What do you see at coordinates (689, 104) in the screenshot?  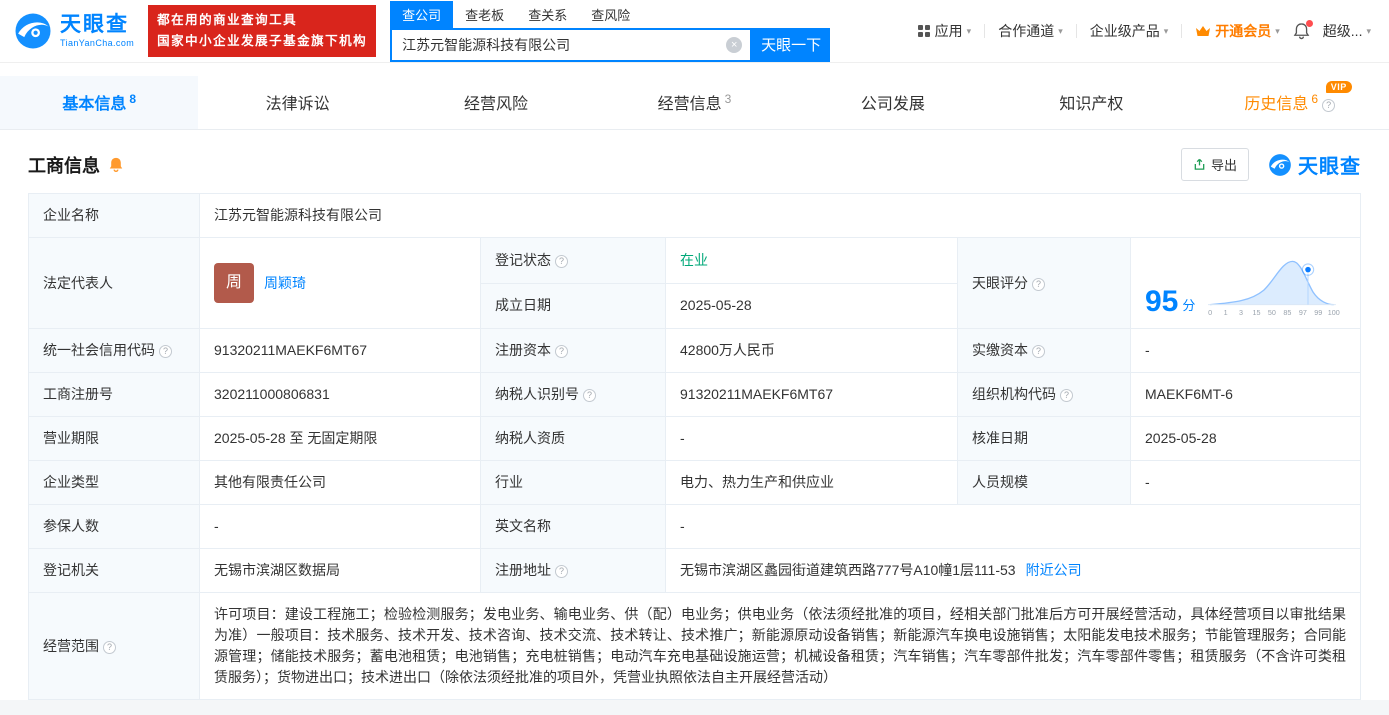 I see `tab-label: 经营信息` at bounding box center [689, 104].